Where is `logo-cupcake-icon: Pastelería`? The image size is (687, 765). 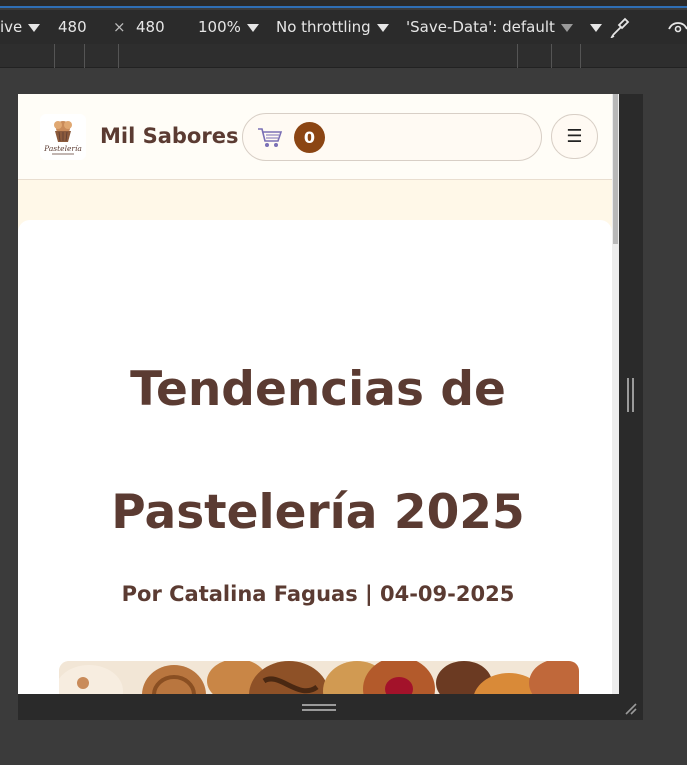 logo-cupcake-icon: Pastelería is located at coordinates (63, 137).